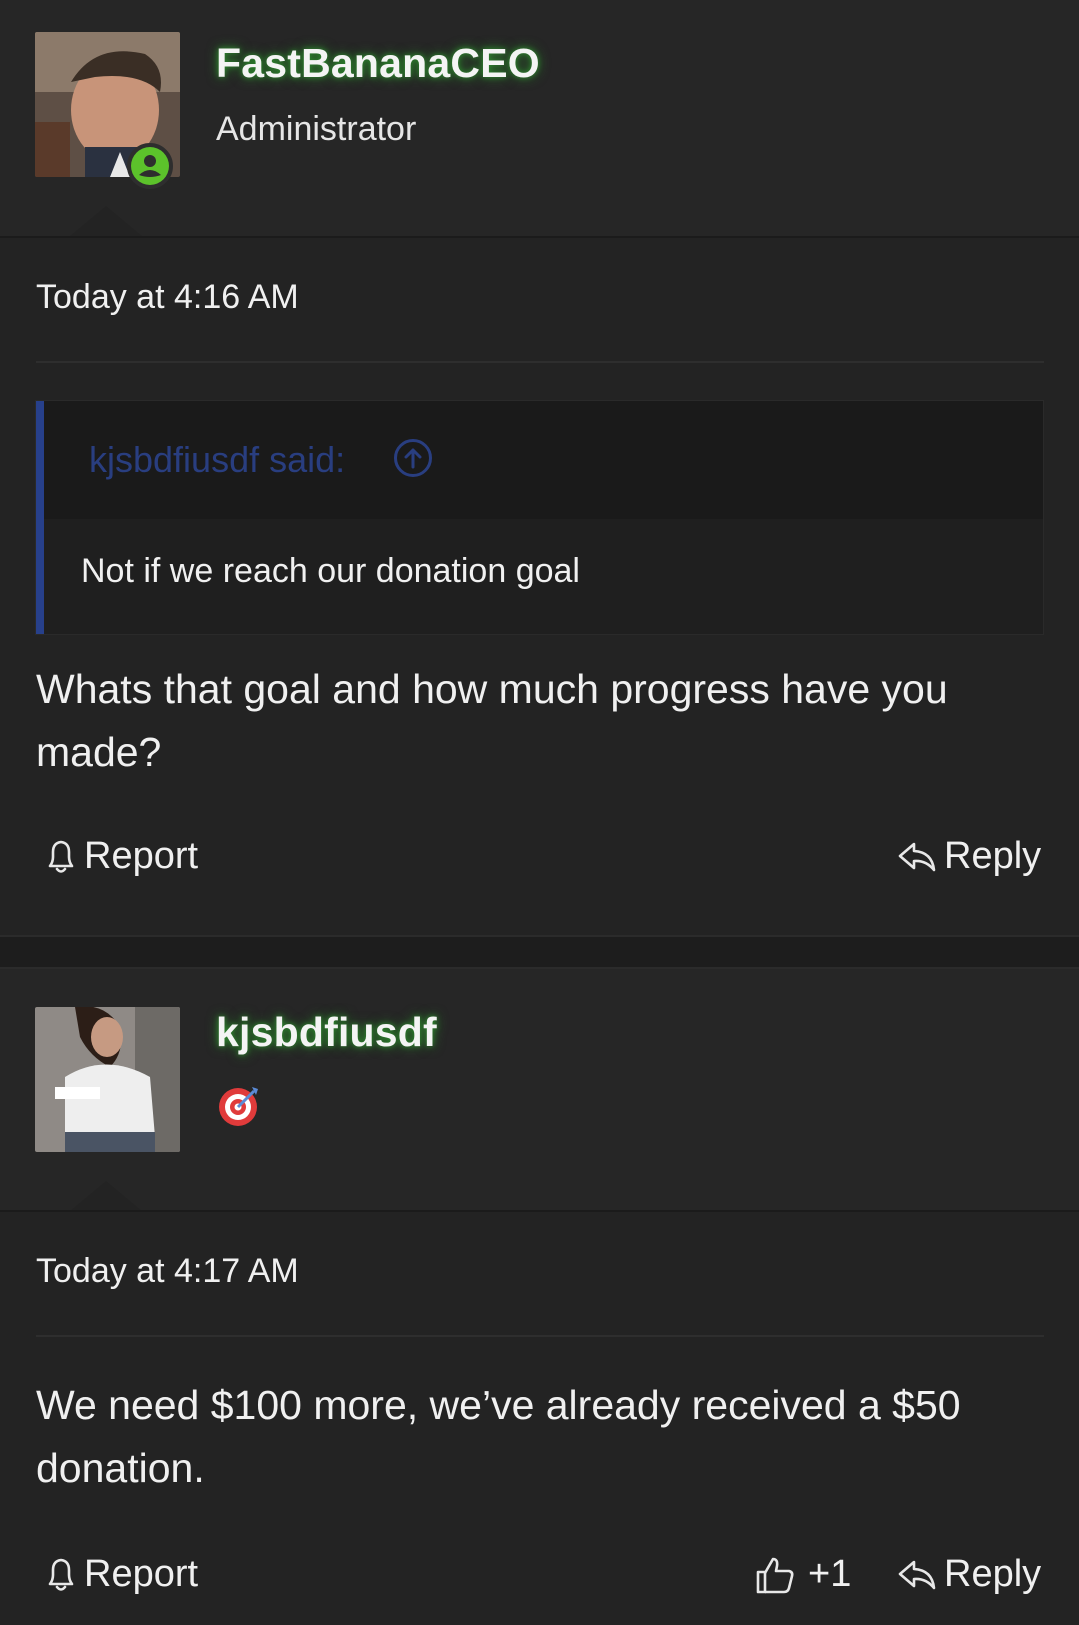 The height and width of the screenshot is (1625, 1079). Describe the element at coordinates (316, 129) in the screenshot. I see `user-title: Administrator` at that location.